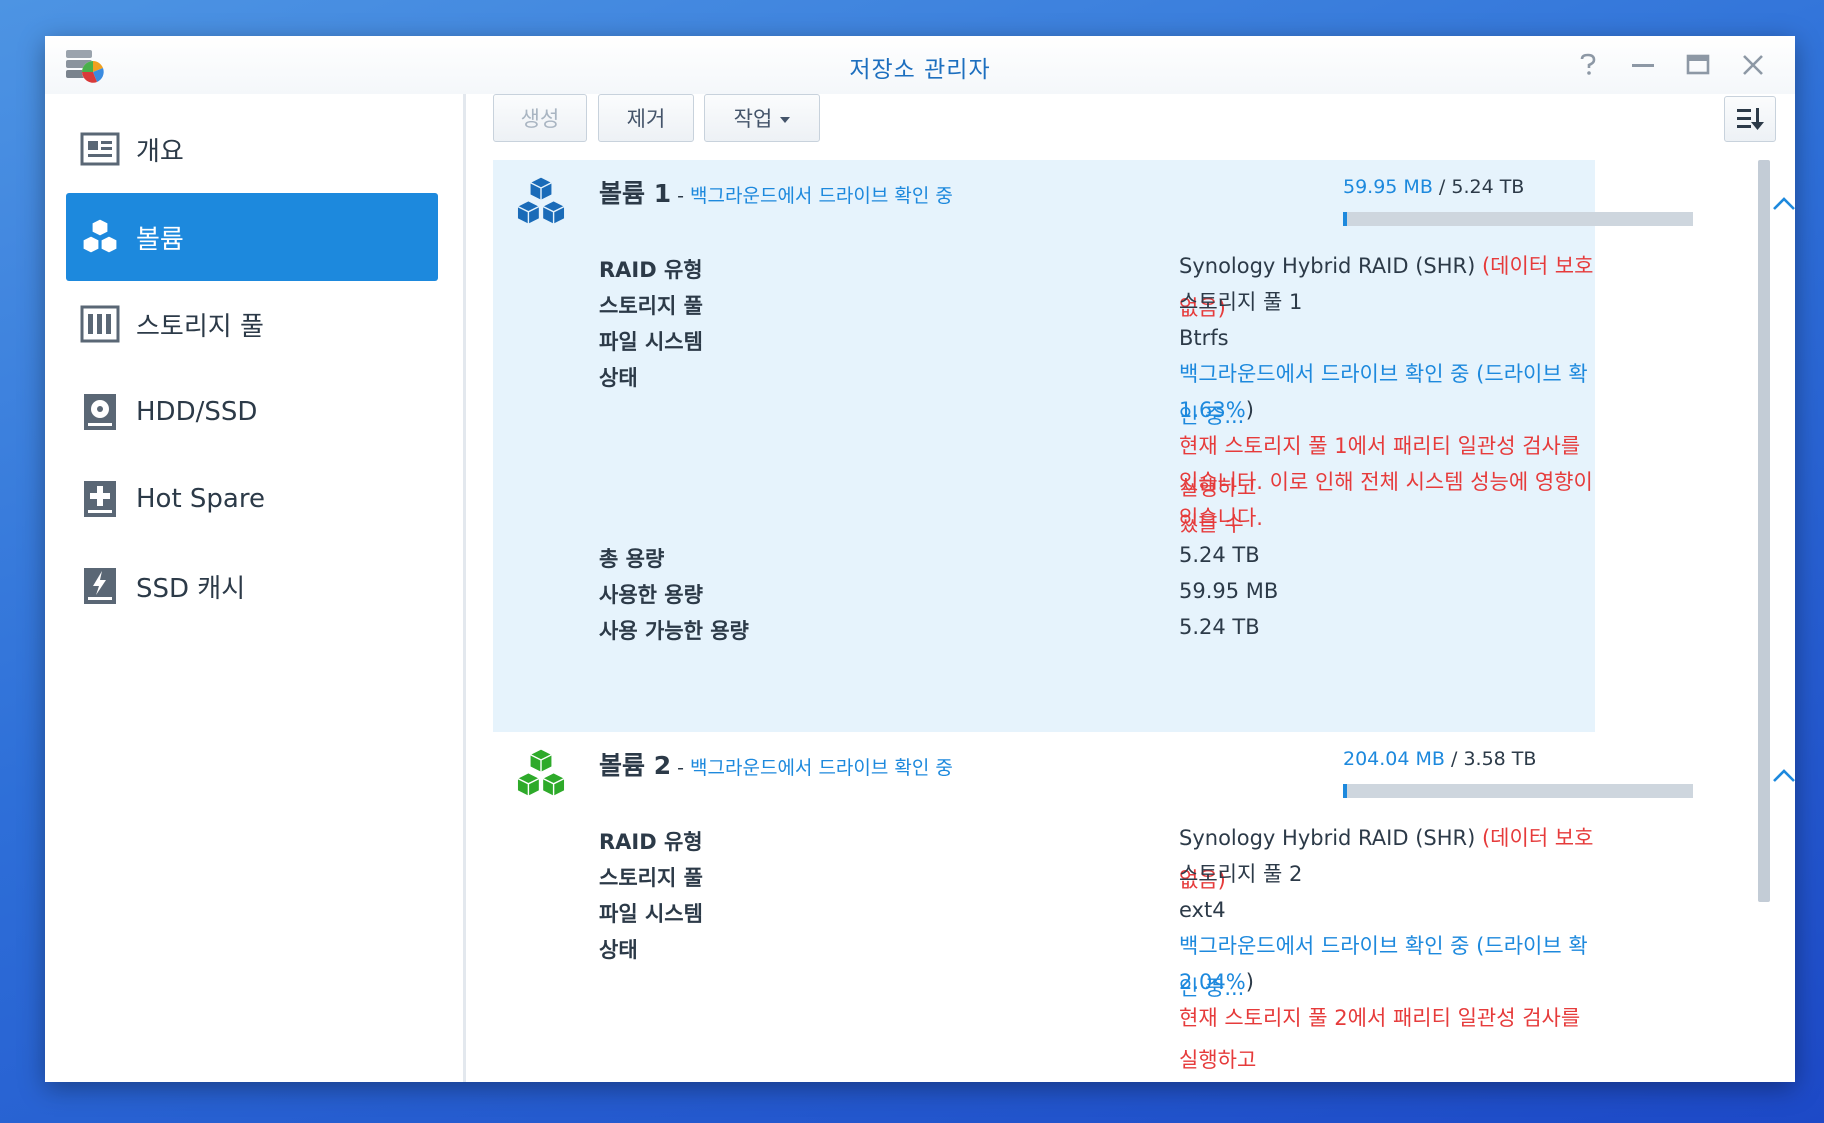  I want to click on total-size: 3.58 TB, so click(1500, 759).